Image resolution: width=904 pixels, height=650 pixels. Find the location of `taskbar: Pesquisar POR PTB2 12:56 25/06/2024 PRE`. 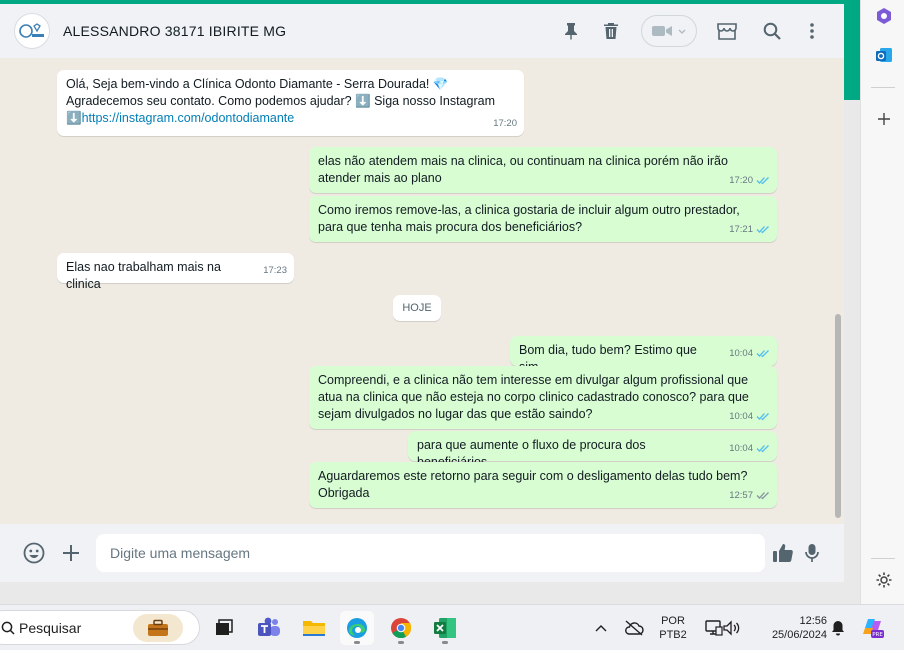

taskbar: Pesquisar POR PTB2 12:56 25/06/2024 PRE is located at coordinates (452, 627).